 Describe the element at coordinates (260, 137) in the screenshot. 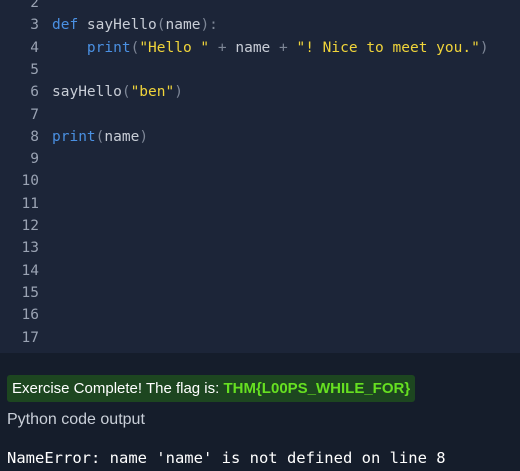

I see `code-line: 8 print(name)` at that location.